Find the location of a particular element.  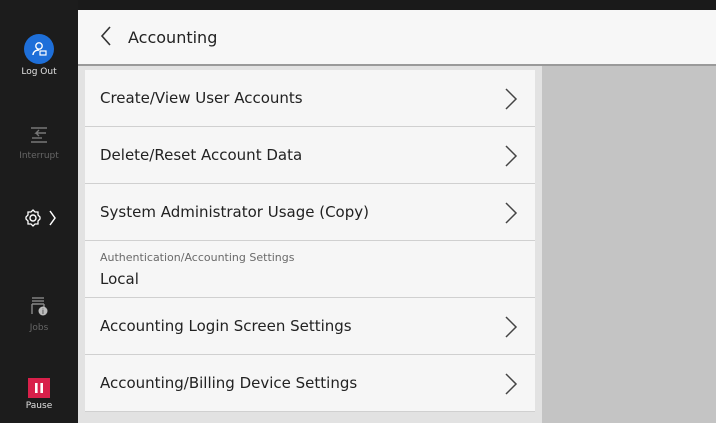

system-admin-usage-item: System Administrator Usage (Copy) is located at coordinates (310, 212).